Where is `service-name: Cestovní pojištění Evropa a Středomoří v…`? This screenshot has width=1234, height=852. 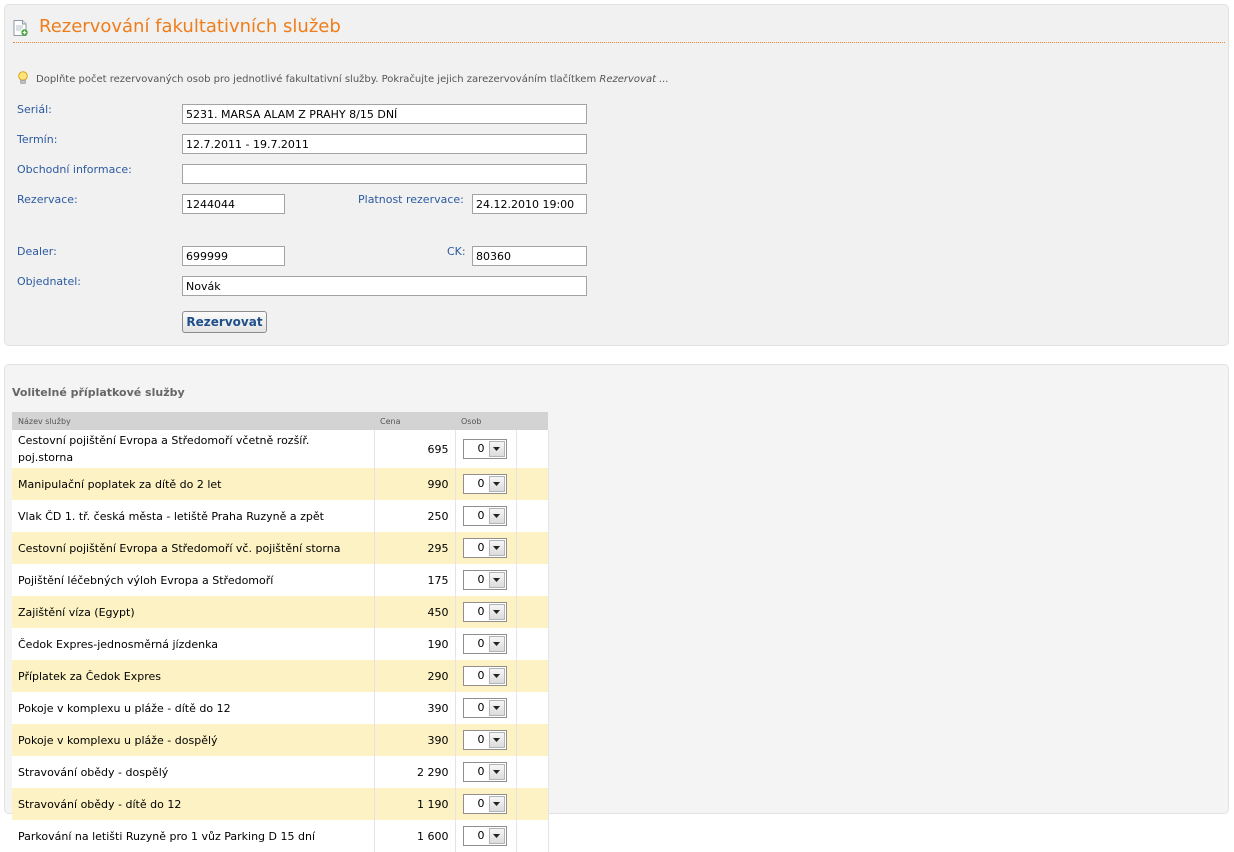
service-name: Cestovní pojištění Evropa a Středomoří v… is located at coordinates (193, 548).